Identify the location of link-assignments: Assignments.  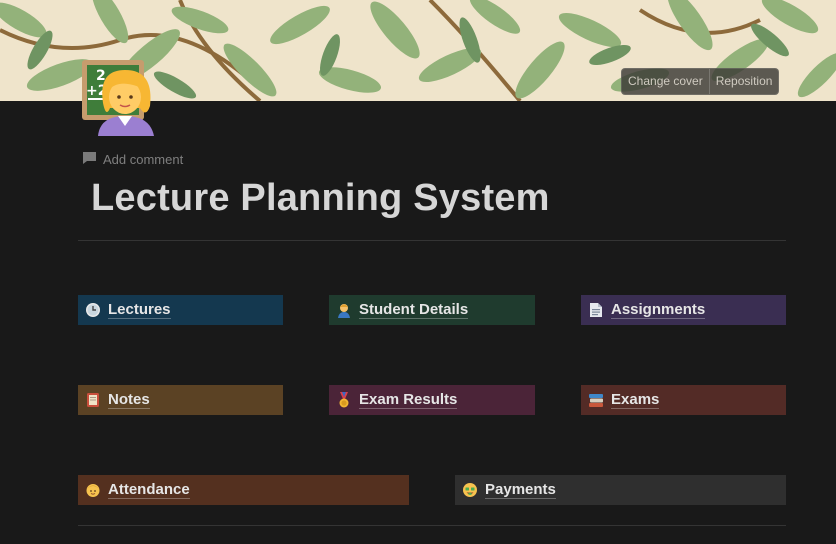
(683, 310).